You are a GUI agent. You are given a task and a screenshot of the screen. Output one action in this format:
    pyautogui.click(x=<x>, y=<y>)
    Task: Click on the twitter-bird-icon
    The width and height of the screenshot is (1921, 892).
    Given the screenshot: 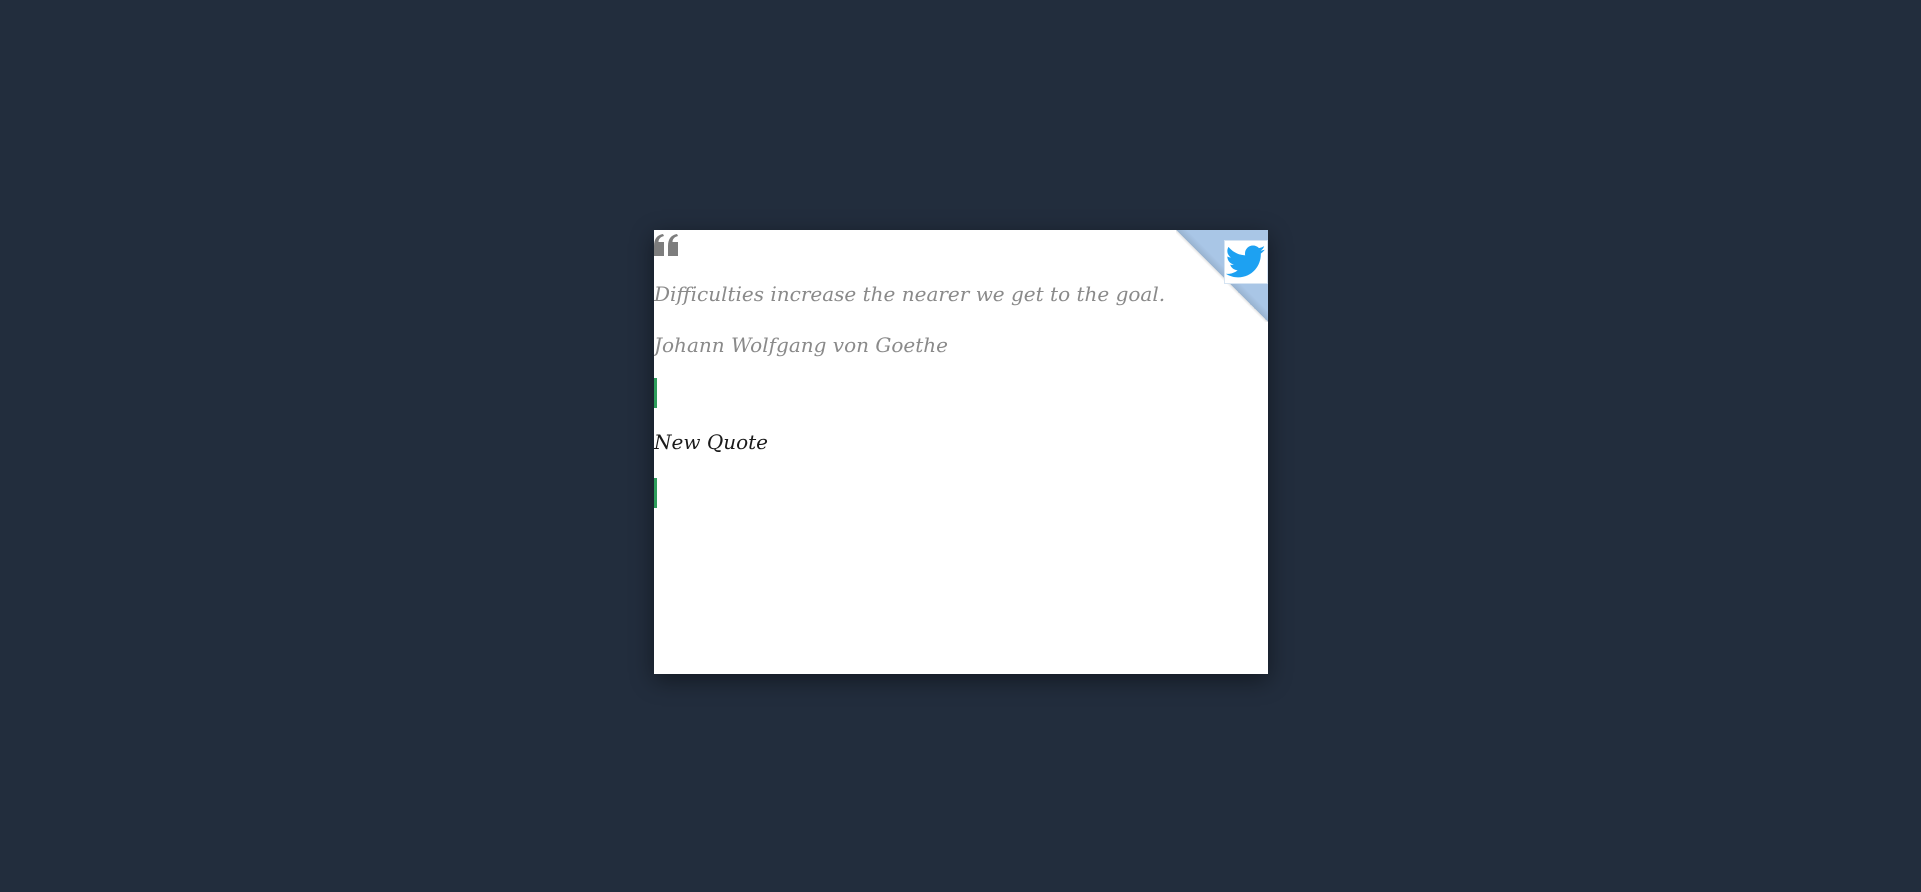 What is the action you would take?
    pyautogui.click(x=1246, y=261)
    